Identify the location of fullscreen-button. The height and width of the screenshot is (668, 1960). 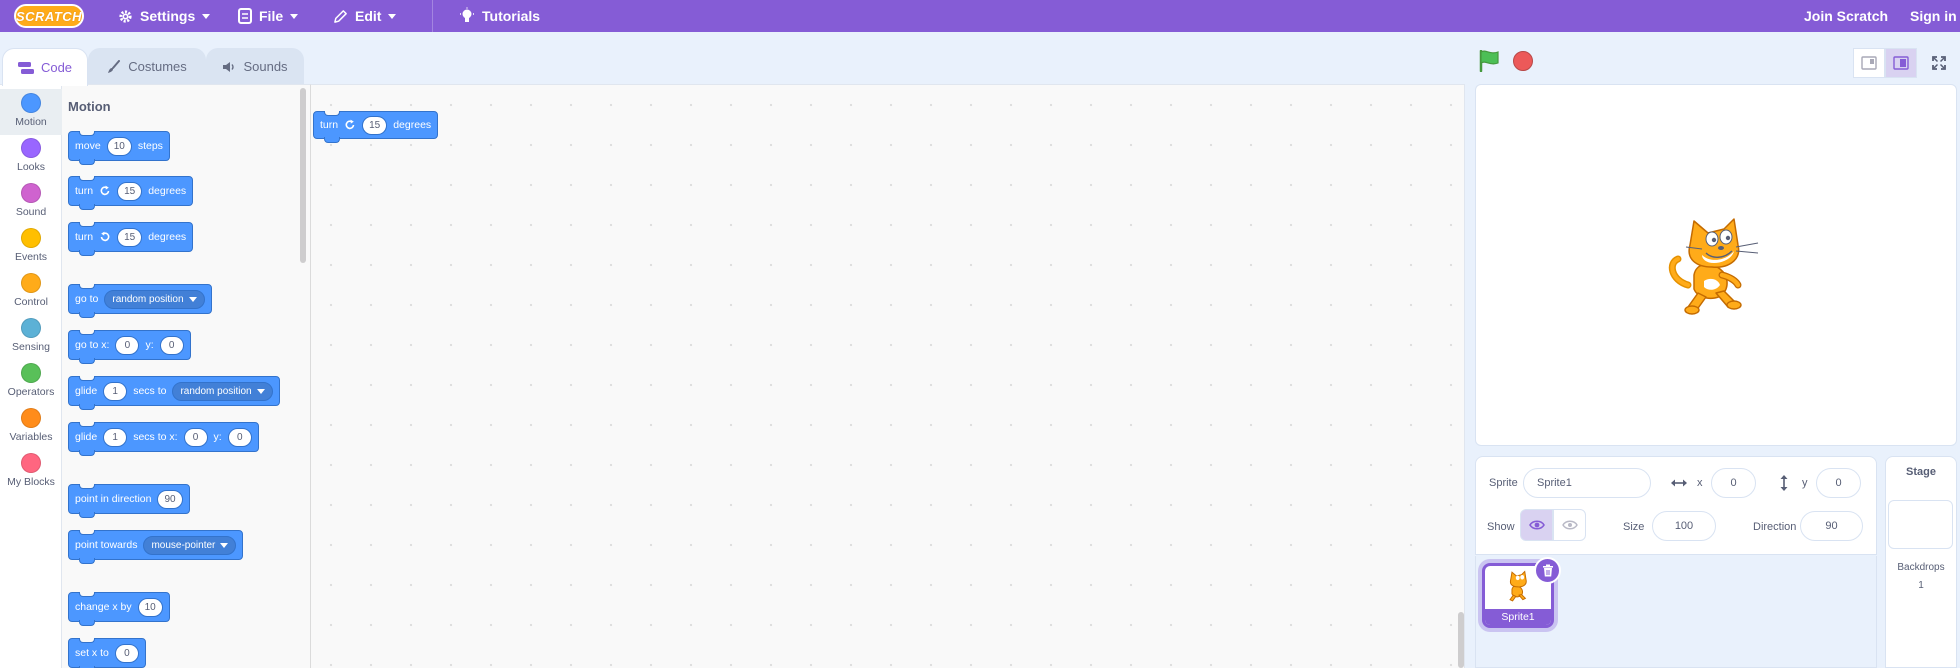
(1939, 63).